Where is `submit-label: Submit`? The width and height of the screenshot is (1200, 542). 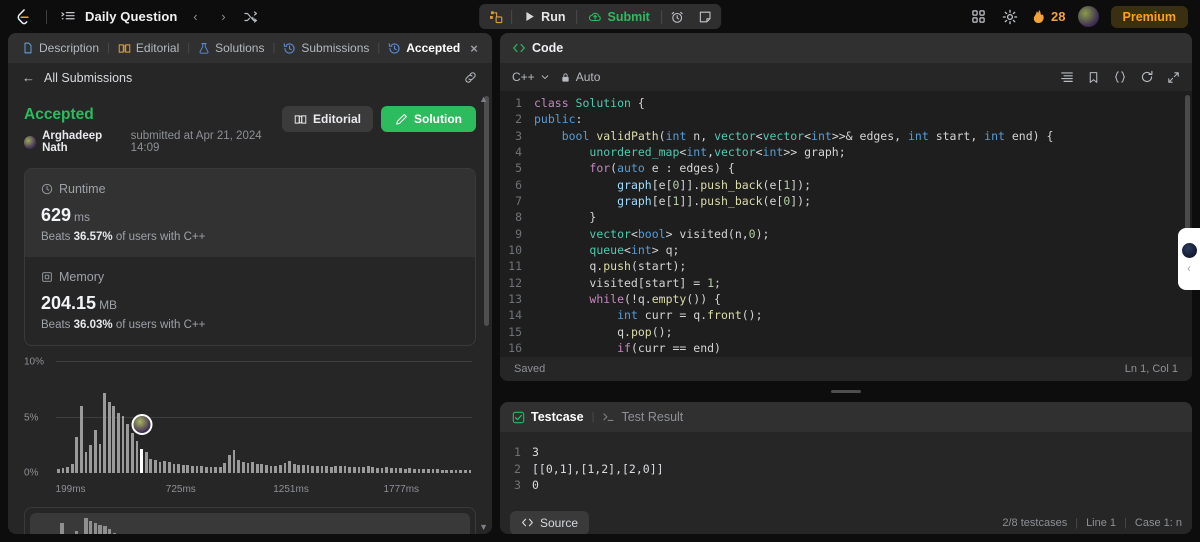
submit-label: Submit is located at coordinates (628, 16).